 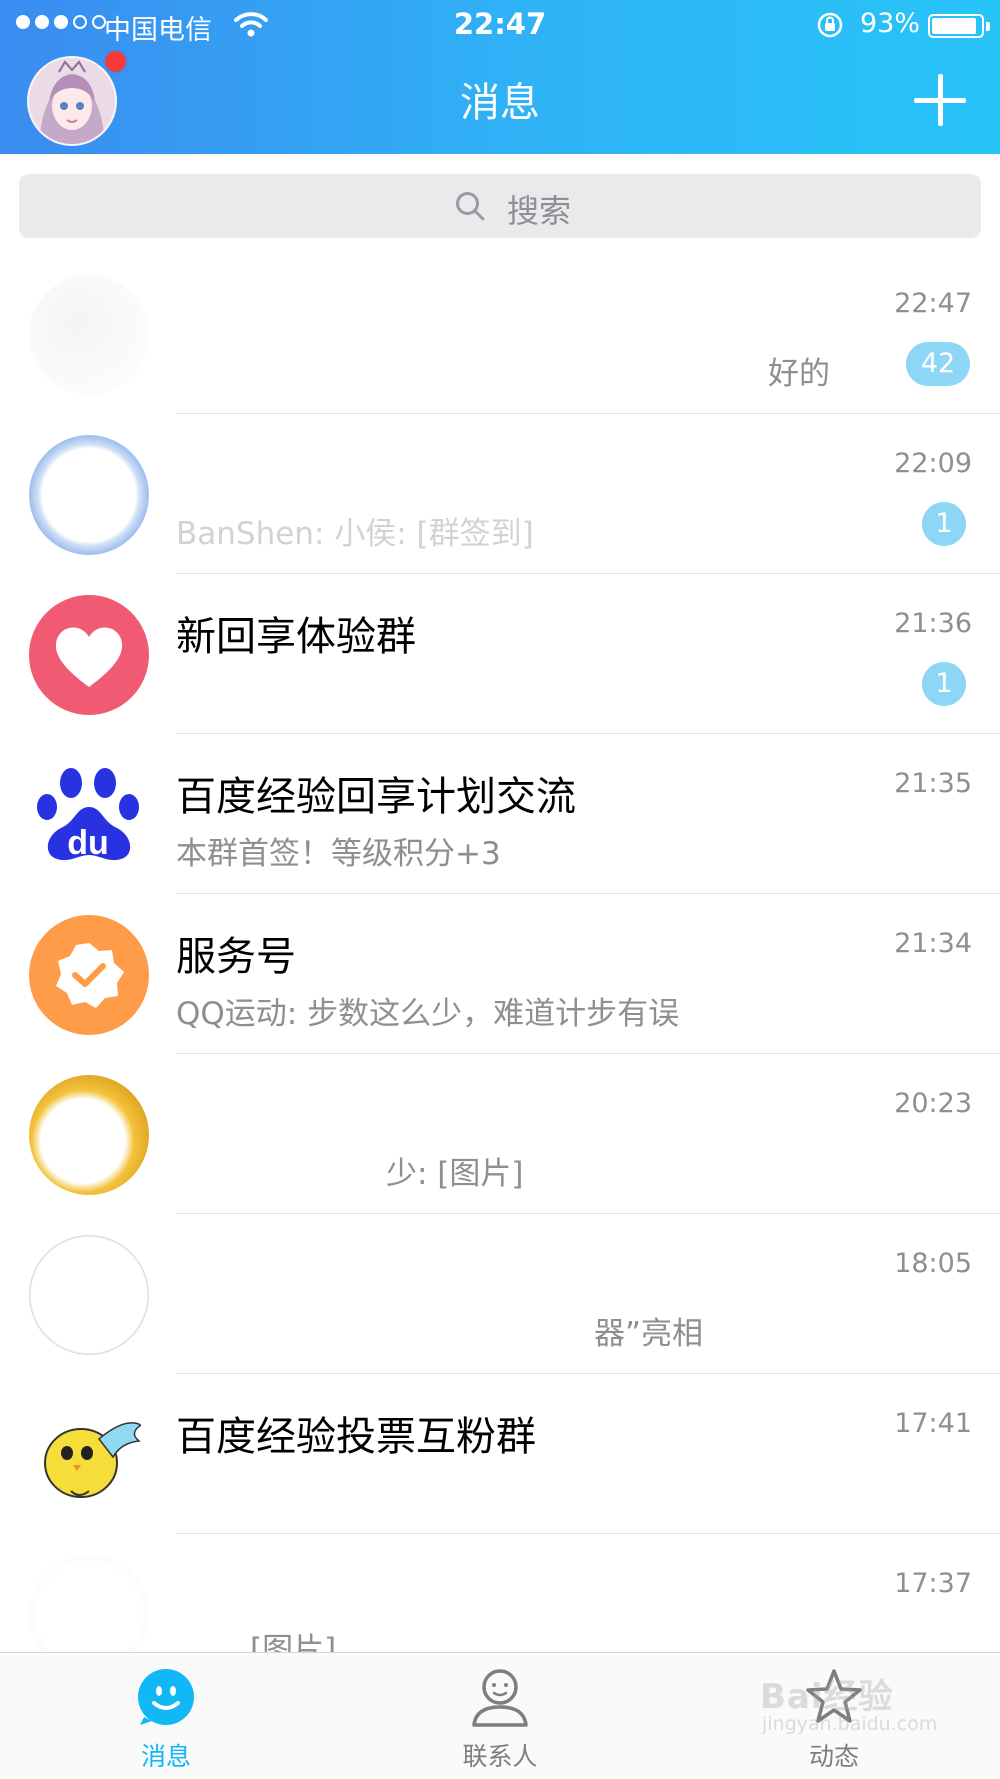 What do you see at coordinates (455, 1174) in the screenshot?
I see `conversation-preview: 少: [图片]` at bounding box center [455, 1174].